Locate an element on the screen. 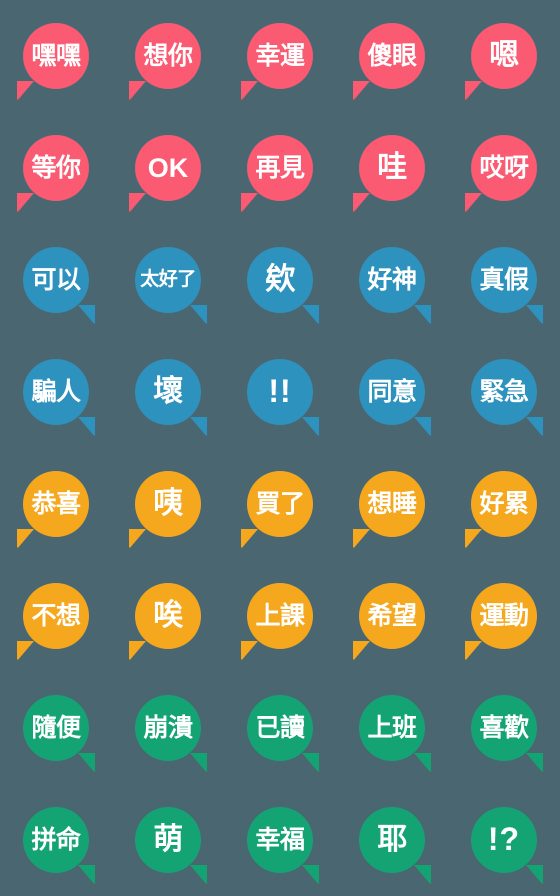 The height and width of the screenshot is (896, 560). sticker-label: 好累 is located at coordinates (504, 503).